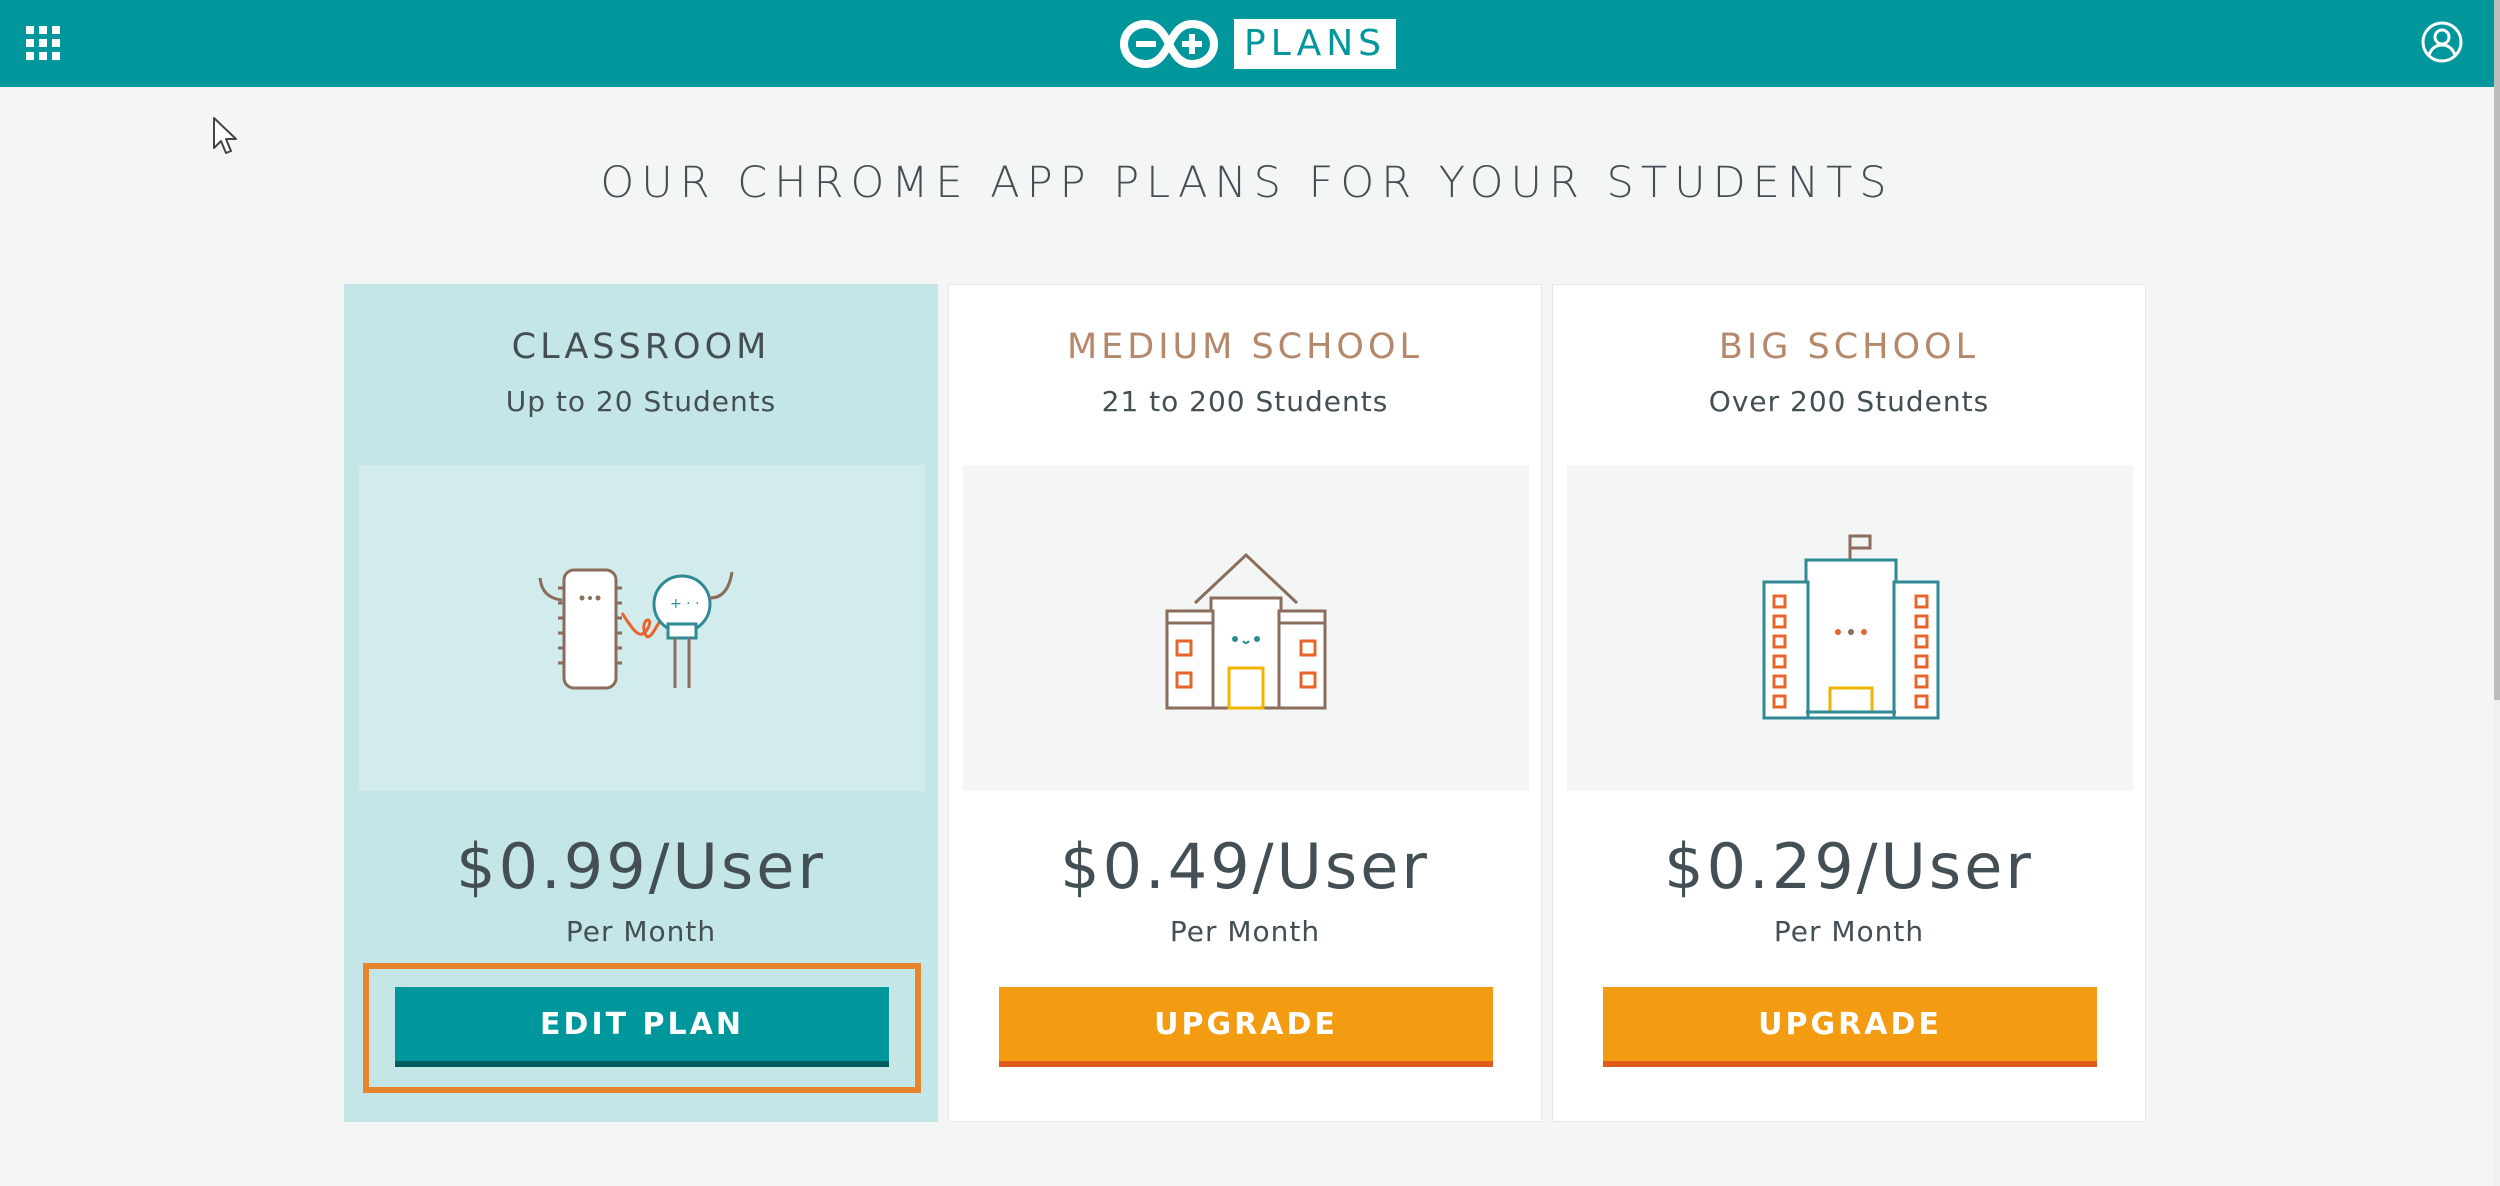 The image size is (2500, 1186). I want to click on brand-logo: PLANS, so click(1258, 44).